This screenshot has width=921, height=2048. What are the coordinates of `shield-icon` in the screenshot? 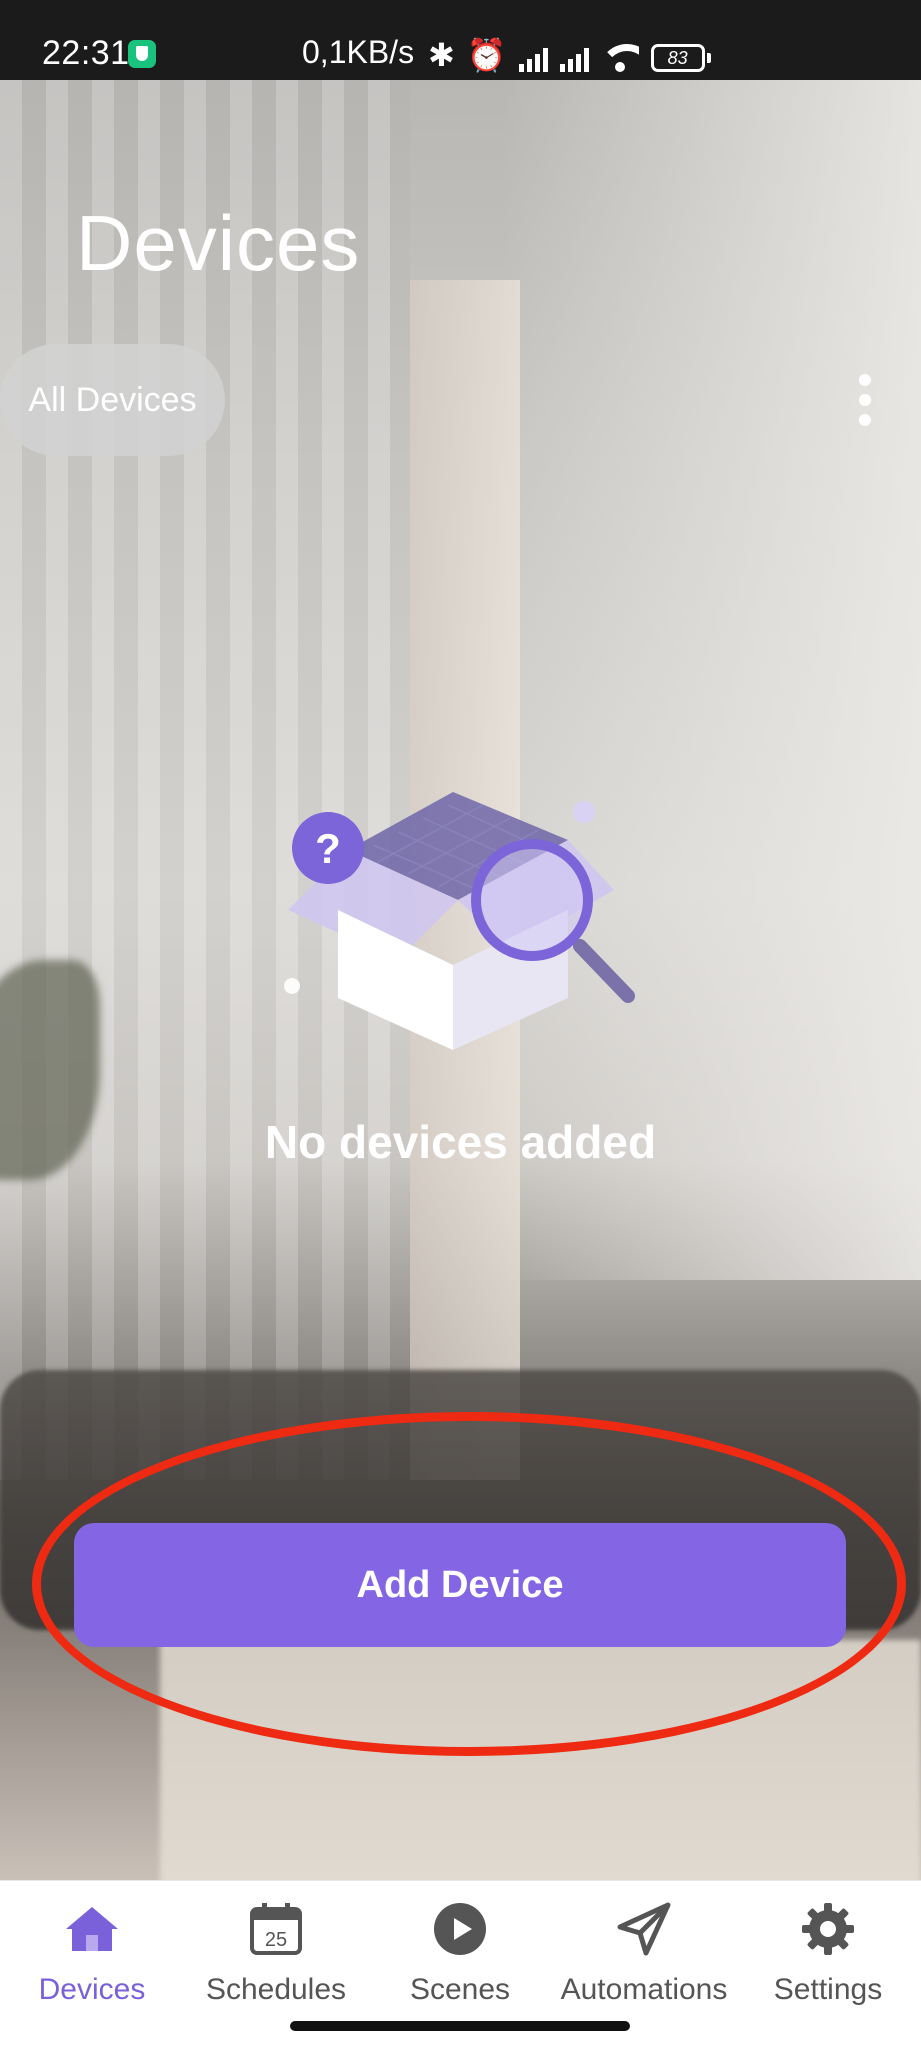 It's located at (142, 54).